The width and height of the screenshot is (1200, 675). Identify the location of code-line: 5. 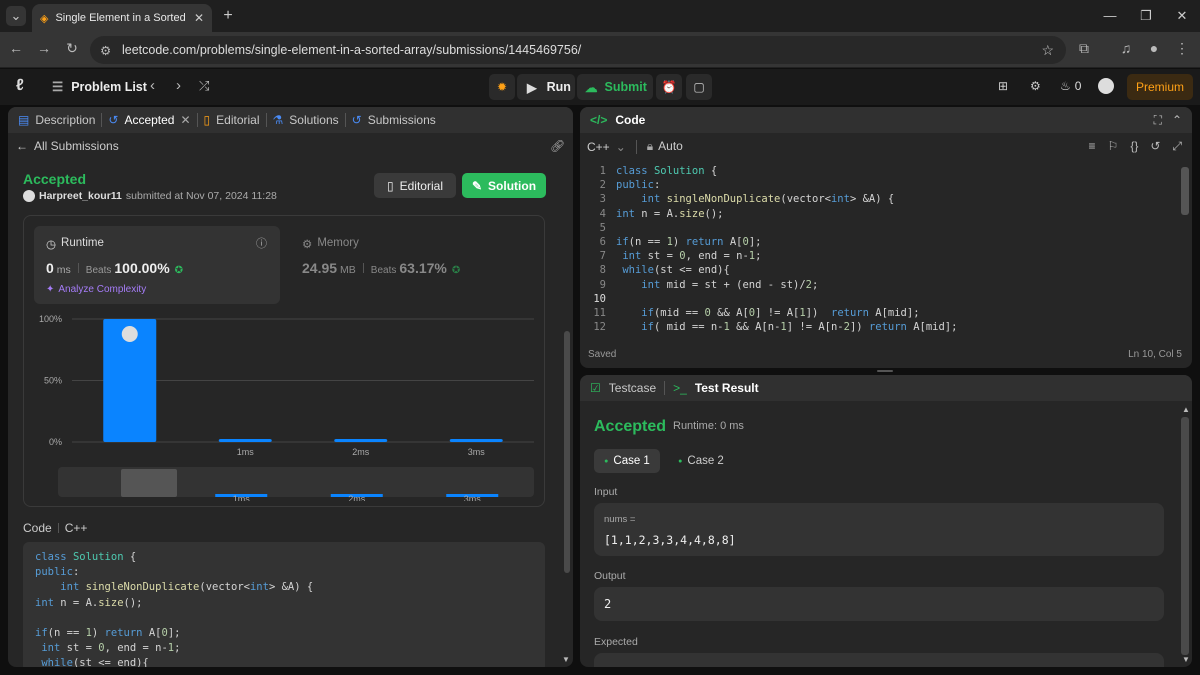
(602, 227).